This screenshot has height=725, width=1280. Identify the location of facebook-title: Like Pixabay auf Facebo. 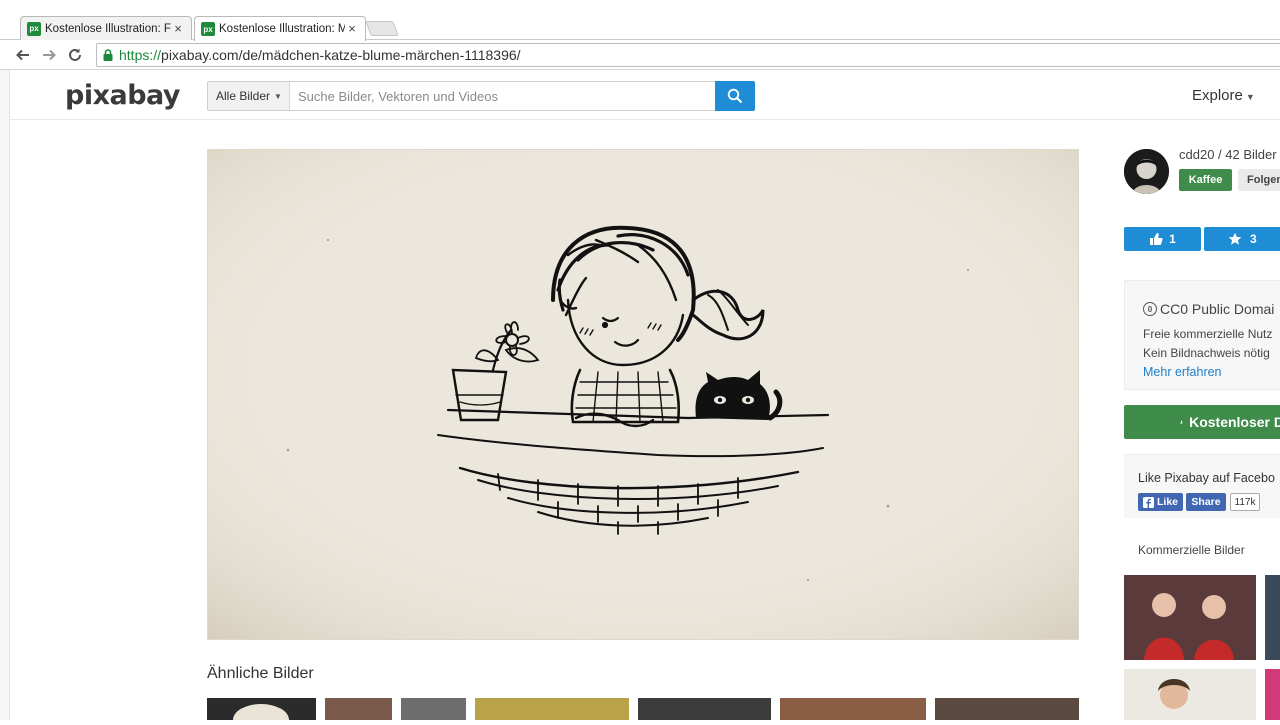
(1206, 478).